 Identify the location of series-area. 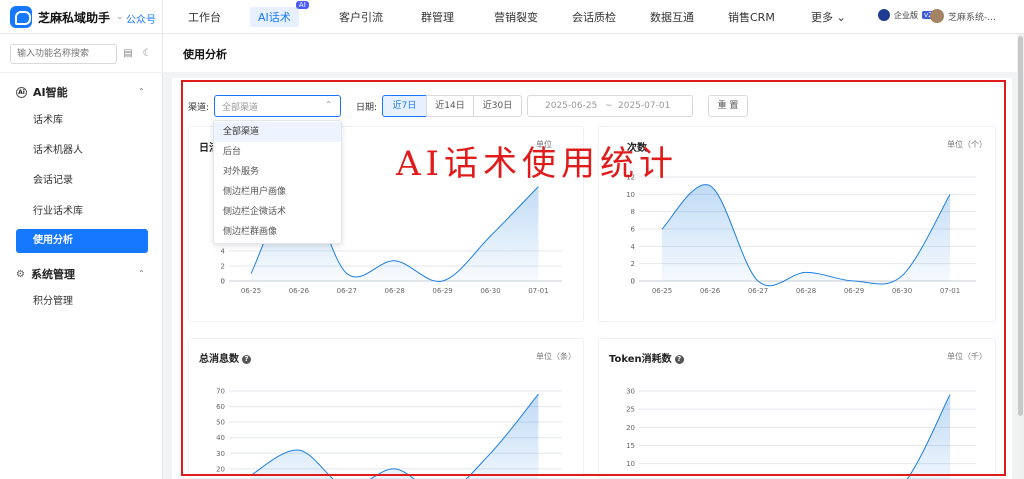
(928, 436).